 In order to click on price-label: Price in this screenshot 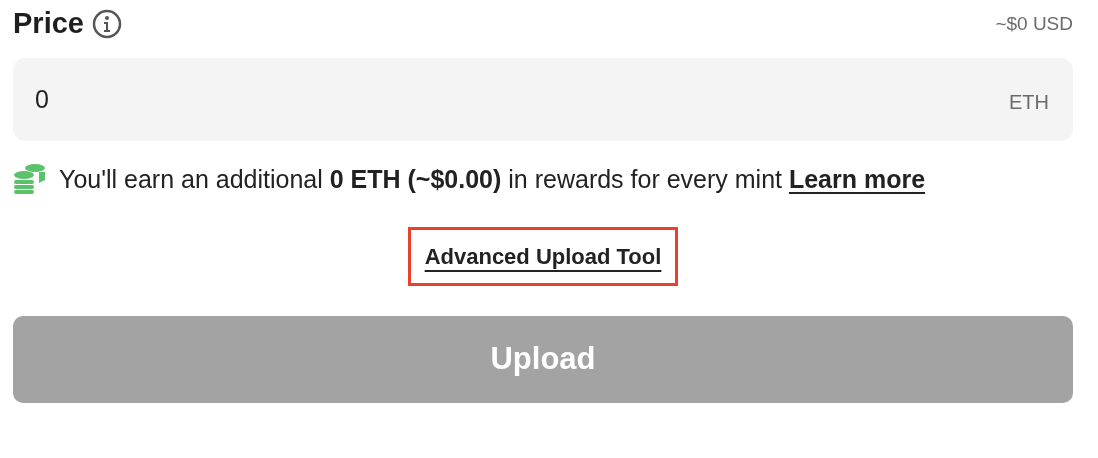, I will do `click(48, 24)`.